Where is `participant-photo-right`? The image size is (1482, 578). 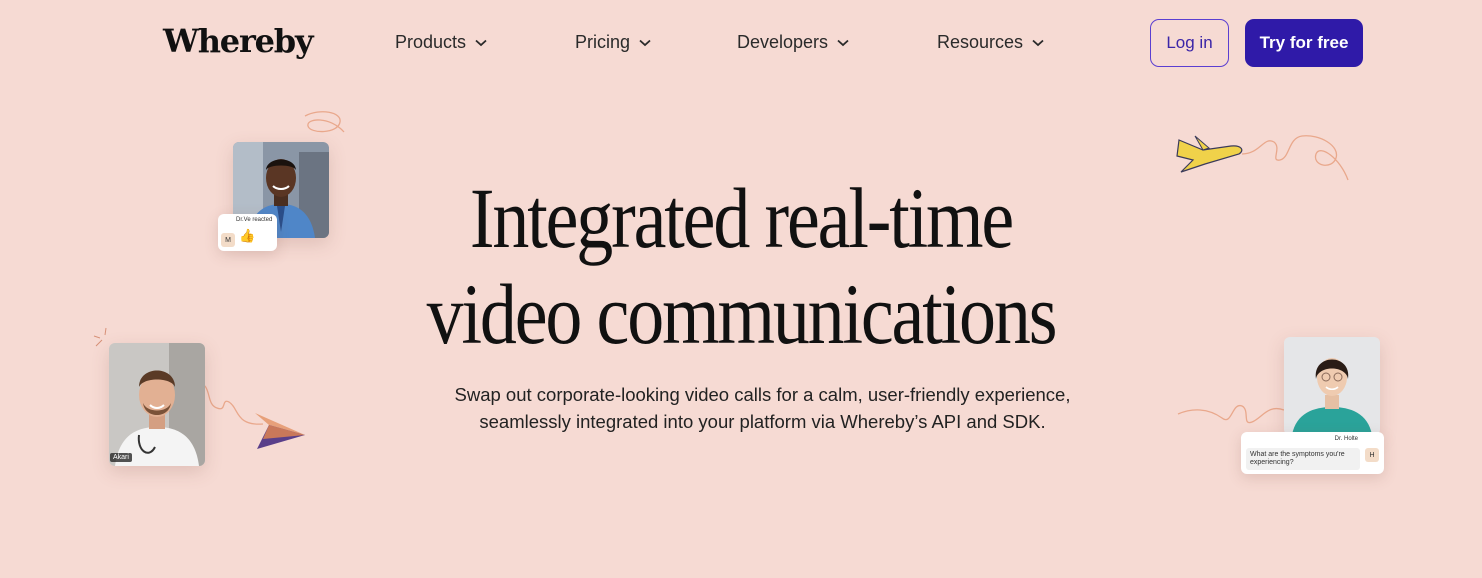
participant-photo-right is located at coordinates (1332, 386).